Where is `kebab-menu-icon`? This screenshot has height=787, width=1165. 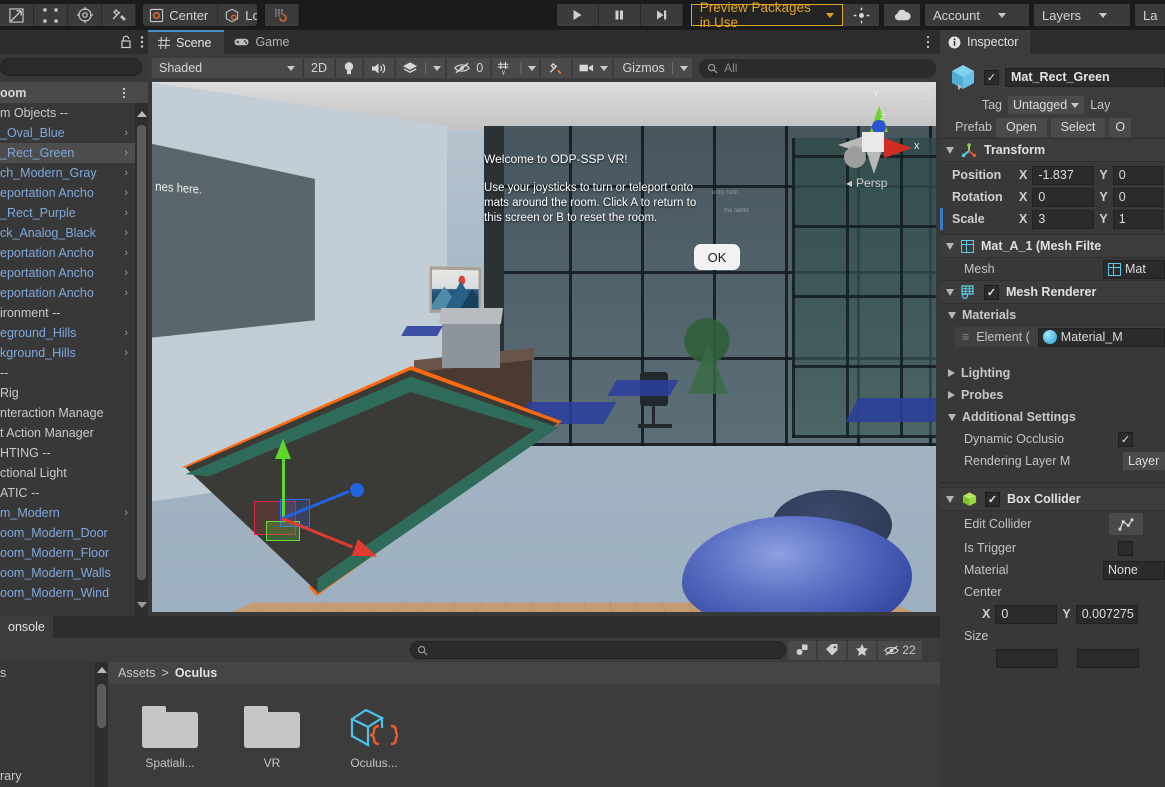
kebab-menu-icon is located at coordinates (142, 42).